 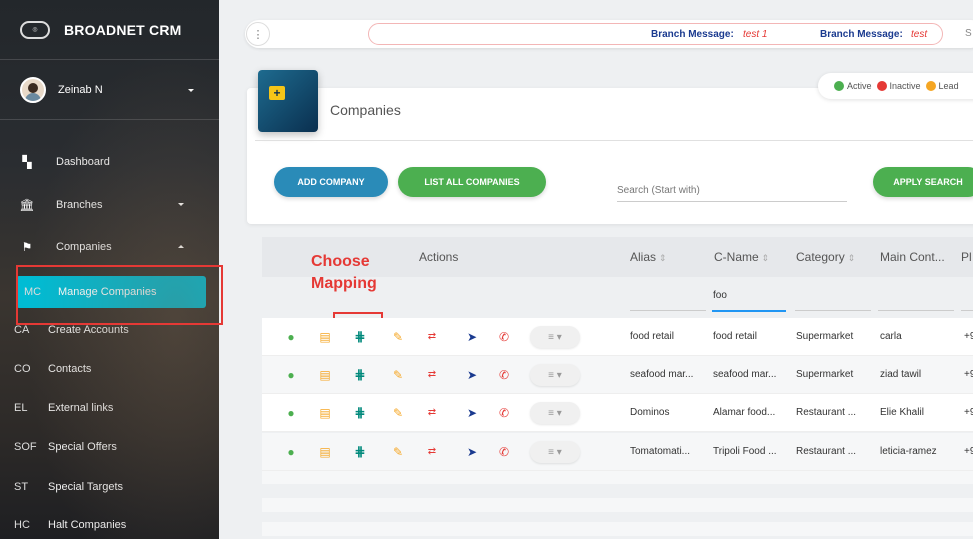 I want to click on sidebar-item-companies: ⚑ Companies, so click(x=109, y=247).